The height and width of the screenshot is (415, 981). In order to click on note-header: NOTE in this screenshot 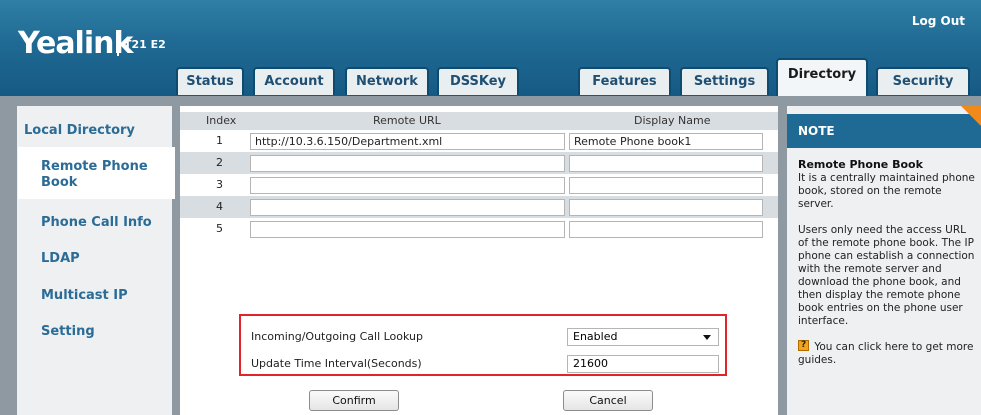, I will do `click(884, 131)`.